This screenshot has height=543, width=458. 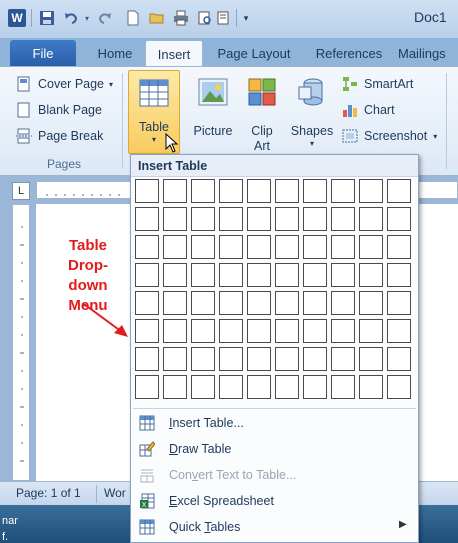 I want to click on status-page-count: Page: 1 of 1, so click(x=48, y=493).